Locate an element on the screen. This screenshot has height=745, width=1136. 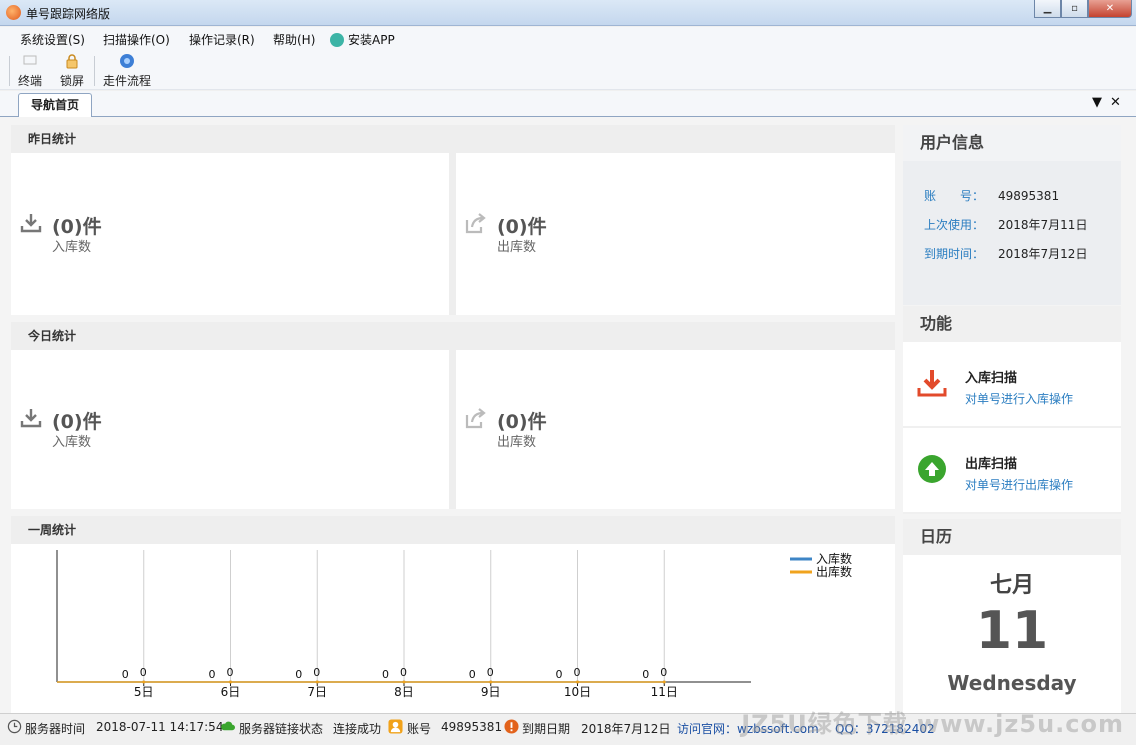
today-out-count: (0)件 is located at coordinates (522, 422).